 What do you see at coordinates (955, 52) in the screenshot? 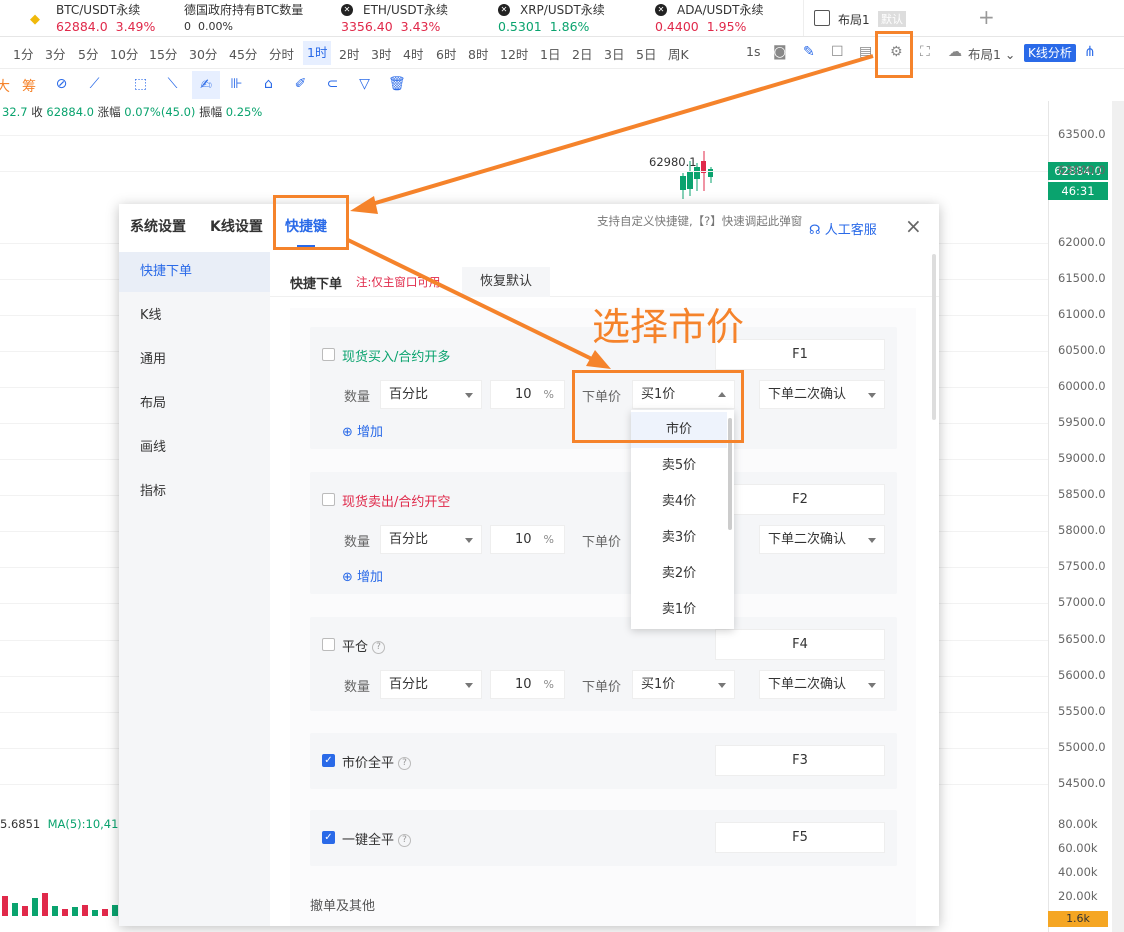
I see `cloud-icon: ☁` at bounding box center [955, 52].